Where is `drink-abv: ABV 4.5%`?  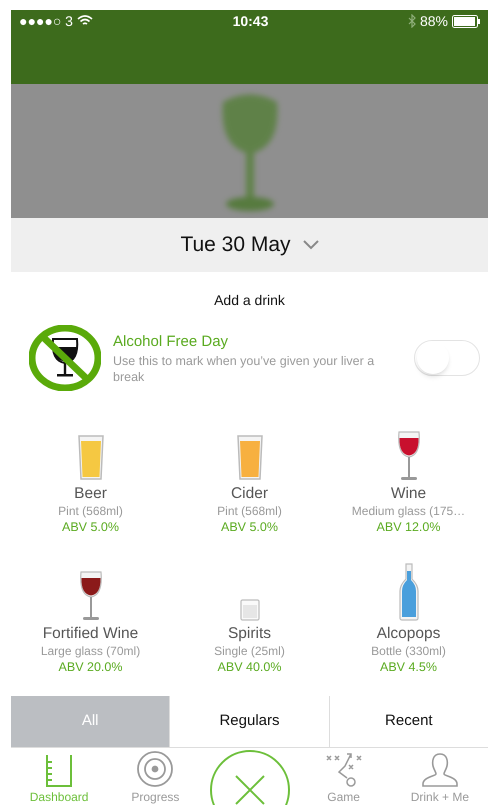 drink-abv: ABV 4.5% is located at coordinates (408, 667).